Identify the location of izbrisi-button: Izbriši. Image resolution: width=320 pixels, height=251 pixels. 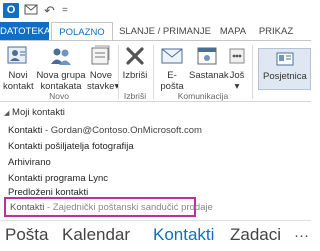
(135, 62).